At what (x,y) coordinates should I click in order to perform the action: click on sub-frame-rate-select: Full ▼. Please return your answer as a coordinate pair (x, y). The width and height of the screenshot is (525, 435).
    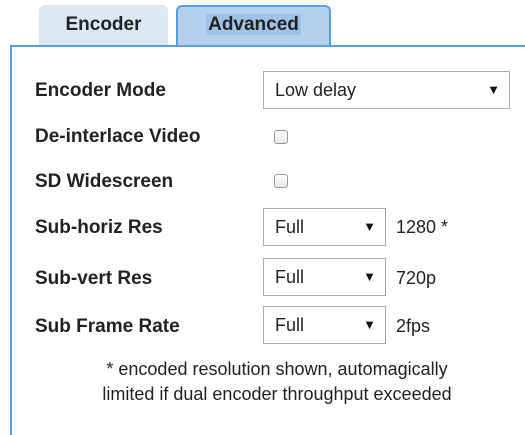
    Looking at the image, I should click on (324, 325).